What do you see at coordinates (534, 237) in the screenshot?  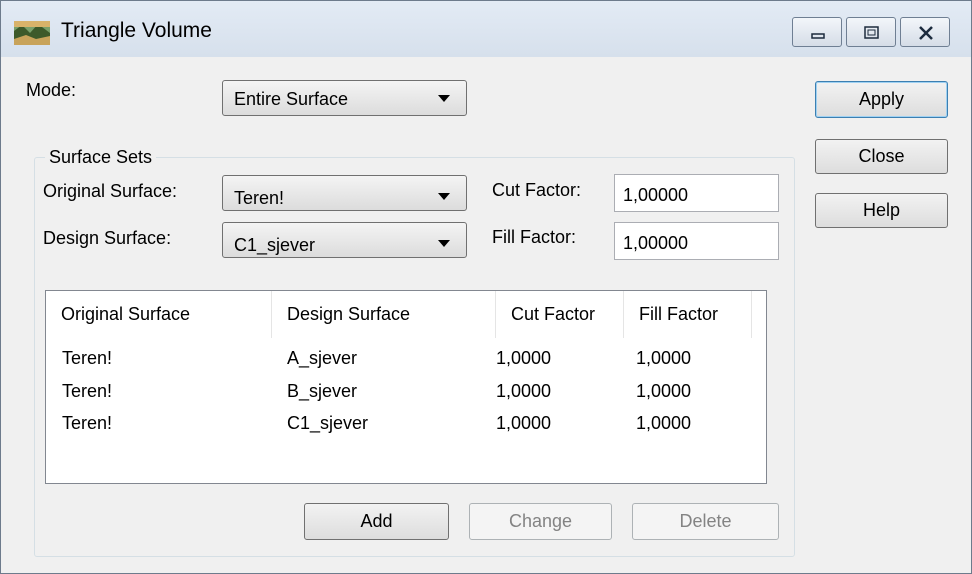 I see `fill-factor-label: Fill Factor:` at bounding box center [534, 237].